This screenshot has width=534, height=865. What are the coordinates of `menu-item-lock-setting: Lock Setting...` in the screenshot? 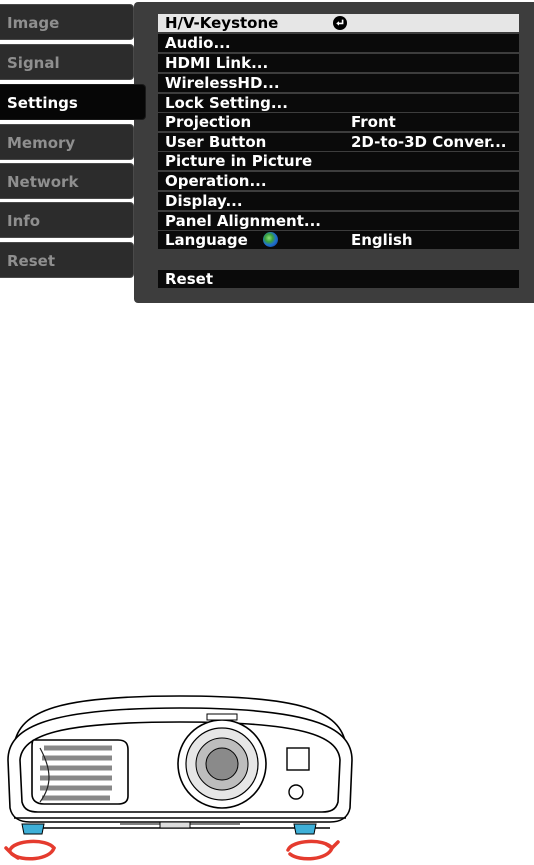 It's located at (338, 103).